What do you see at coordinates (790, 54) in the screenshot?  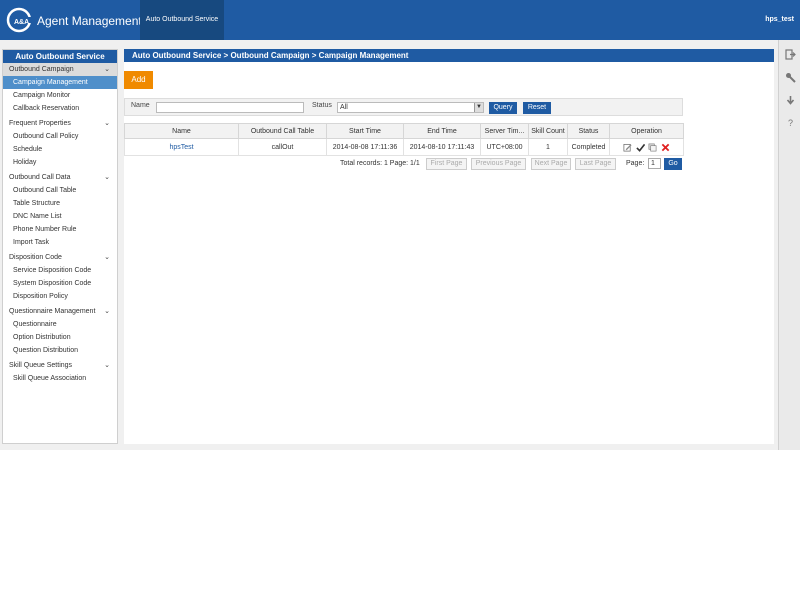 I see `exit-icon` at bounding box center [790, 54].